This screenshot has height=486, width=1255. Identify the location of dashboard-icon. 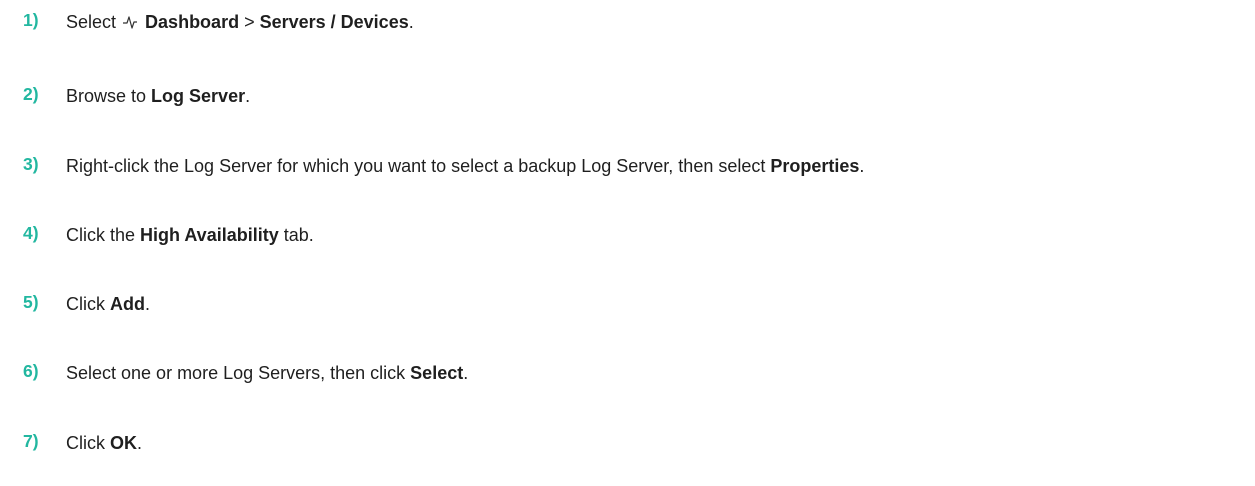
(130, 21).